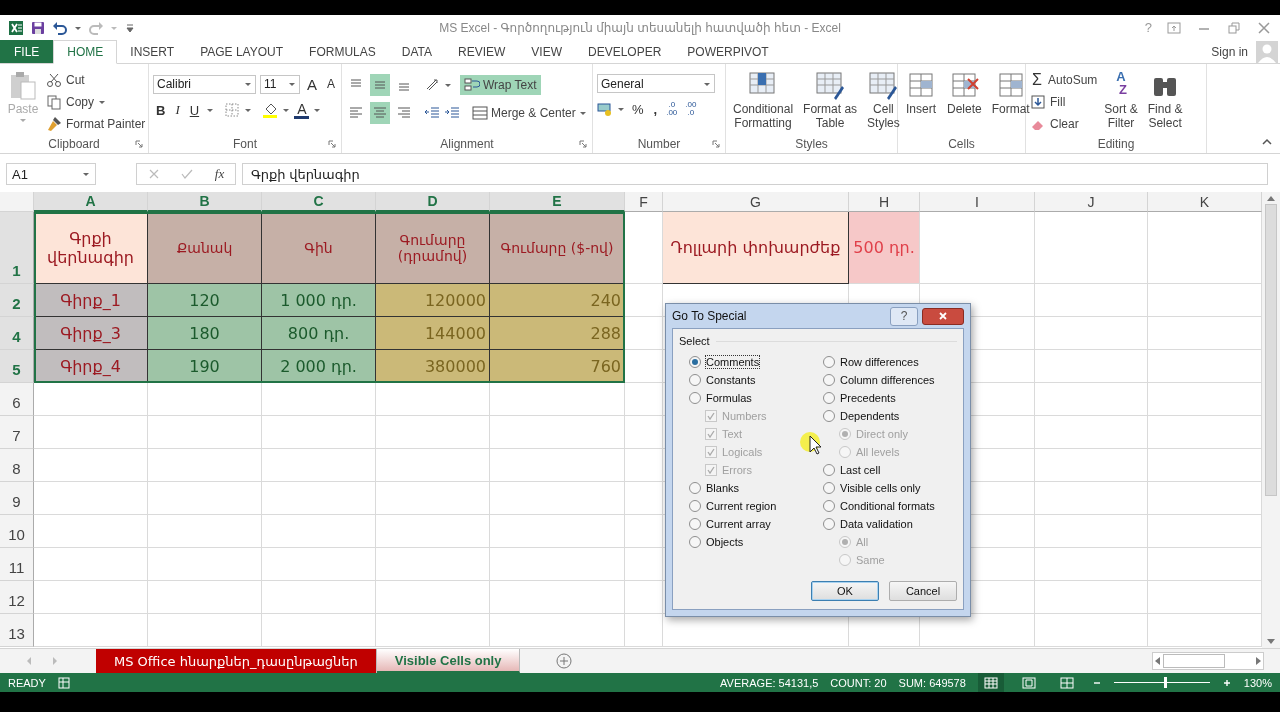  I want to click on row-header: 12, so click(17, 597).